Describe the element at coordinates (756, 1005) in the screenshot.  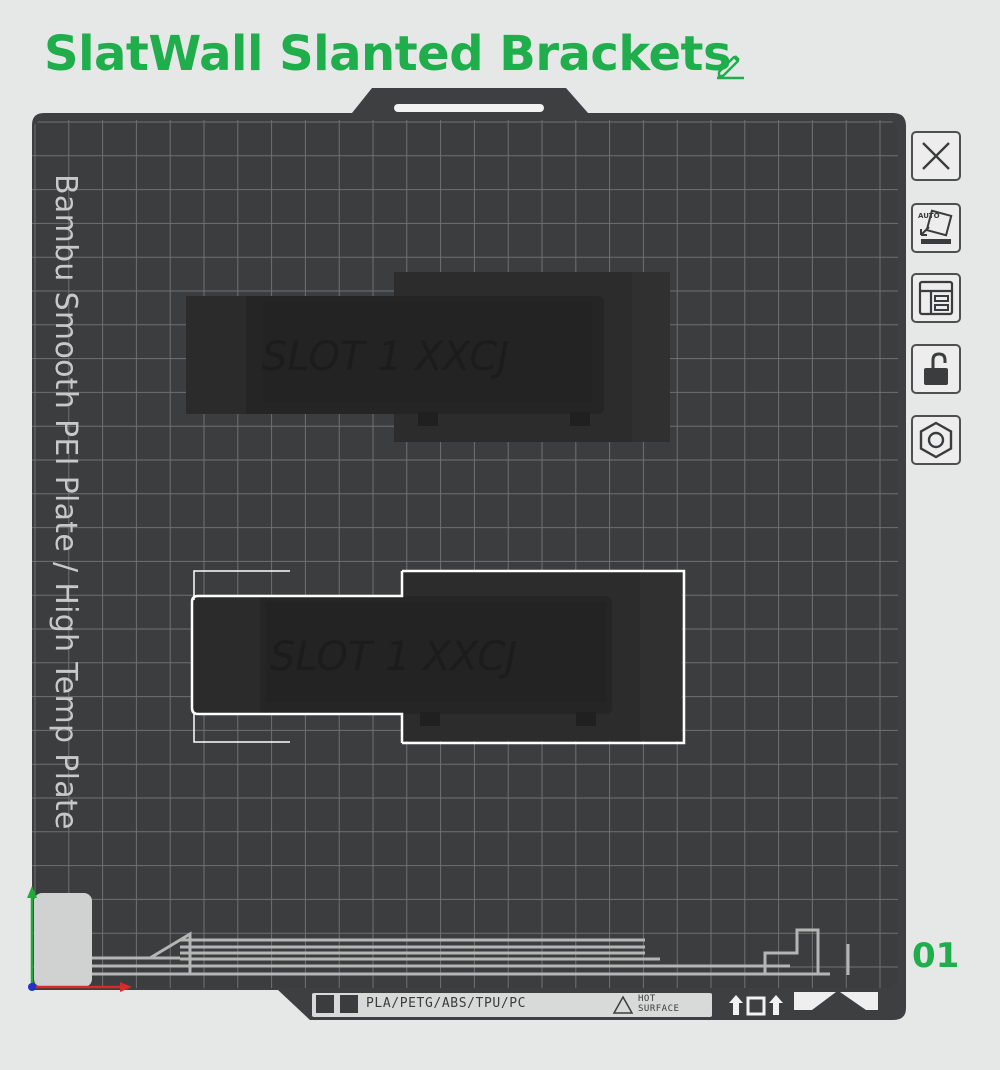
I see `orientation-arrows-icon` at that location.